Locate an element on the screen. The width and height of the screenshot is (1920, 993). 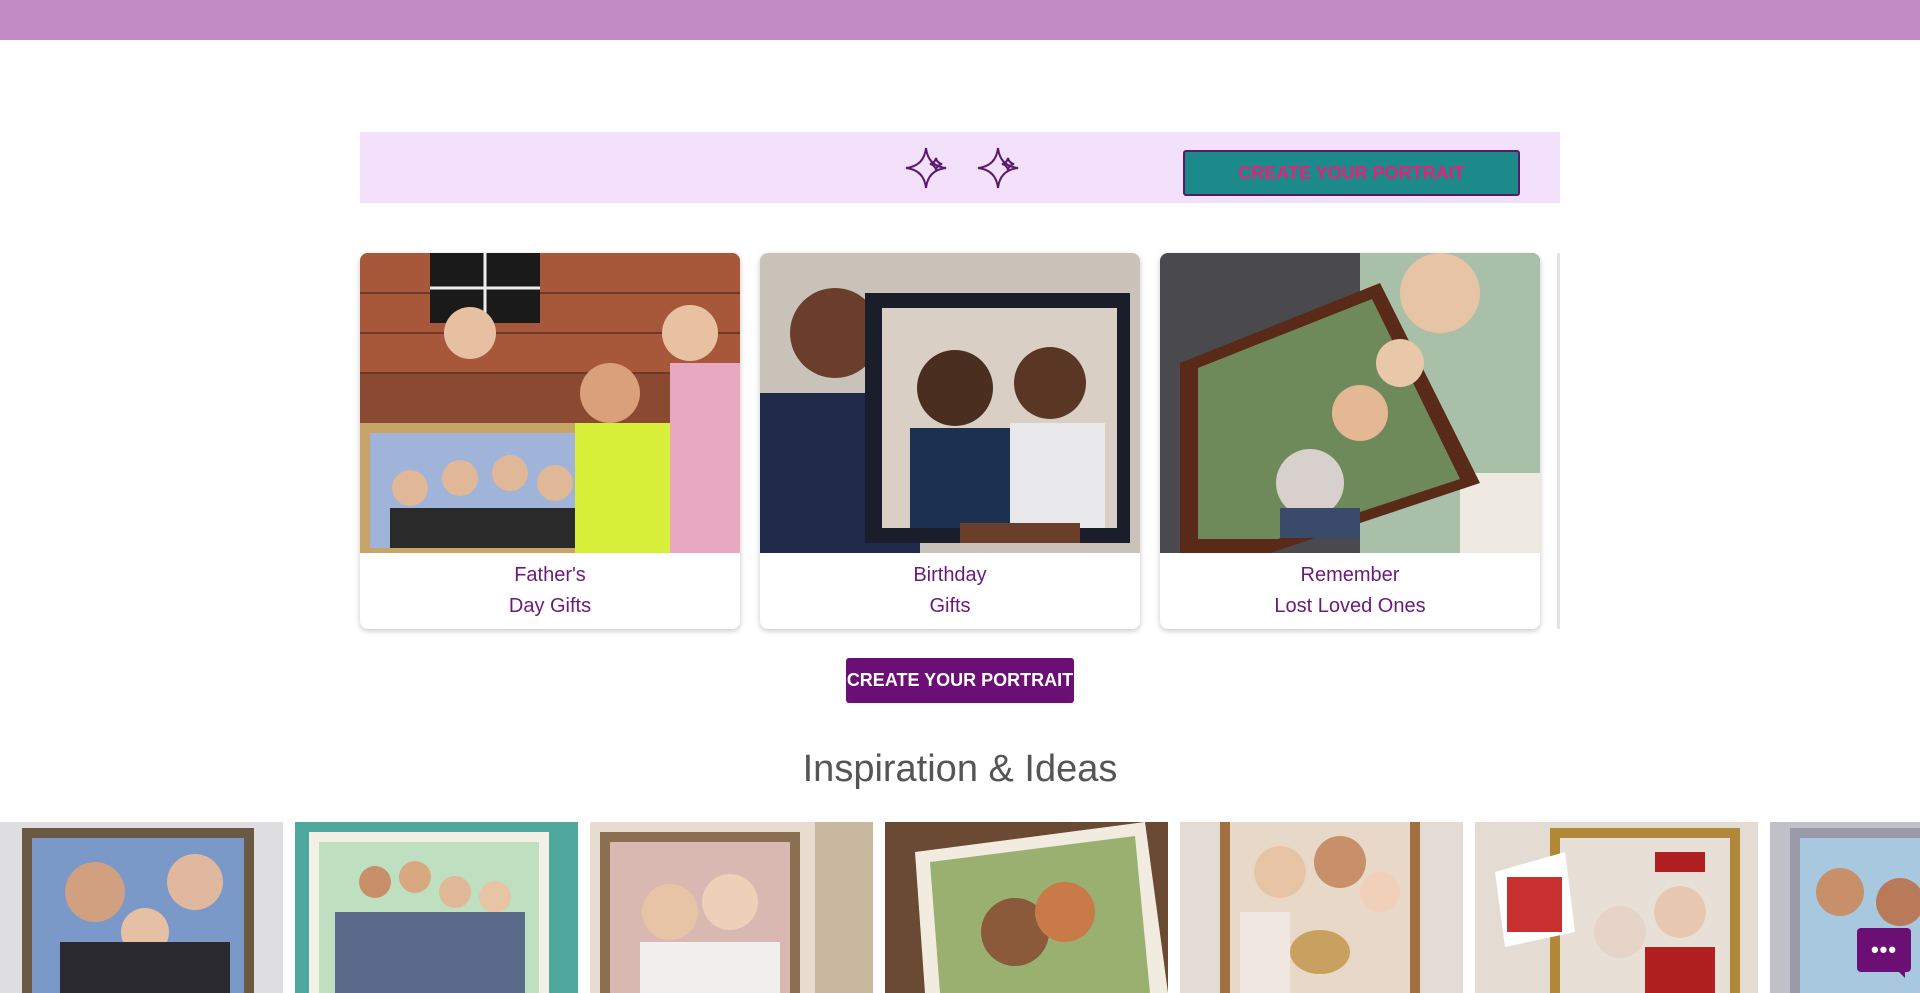
card-caption-line1: Birthday is located at coordinates (950, 575).